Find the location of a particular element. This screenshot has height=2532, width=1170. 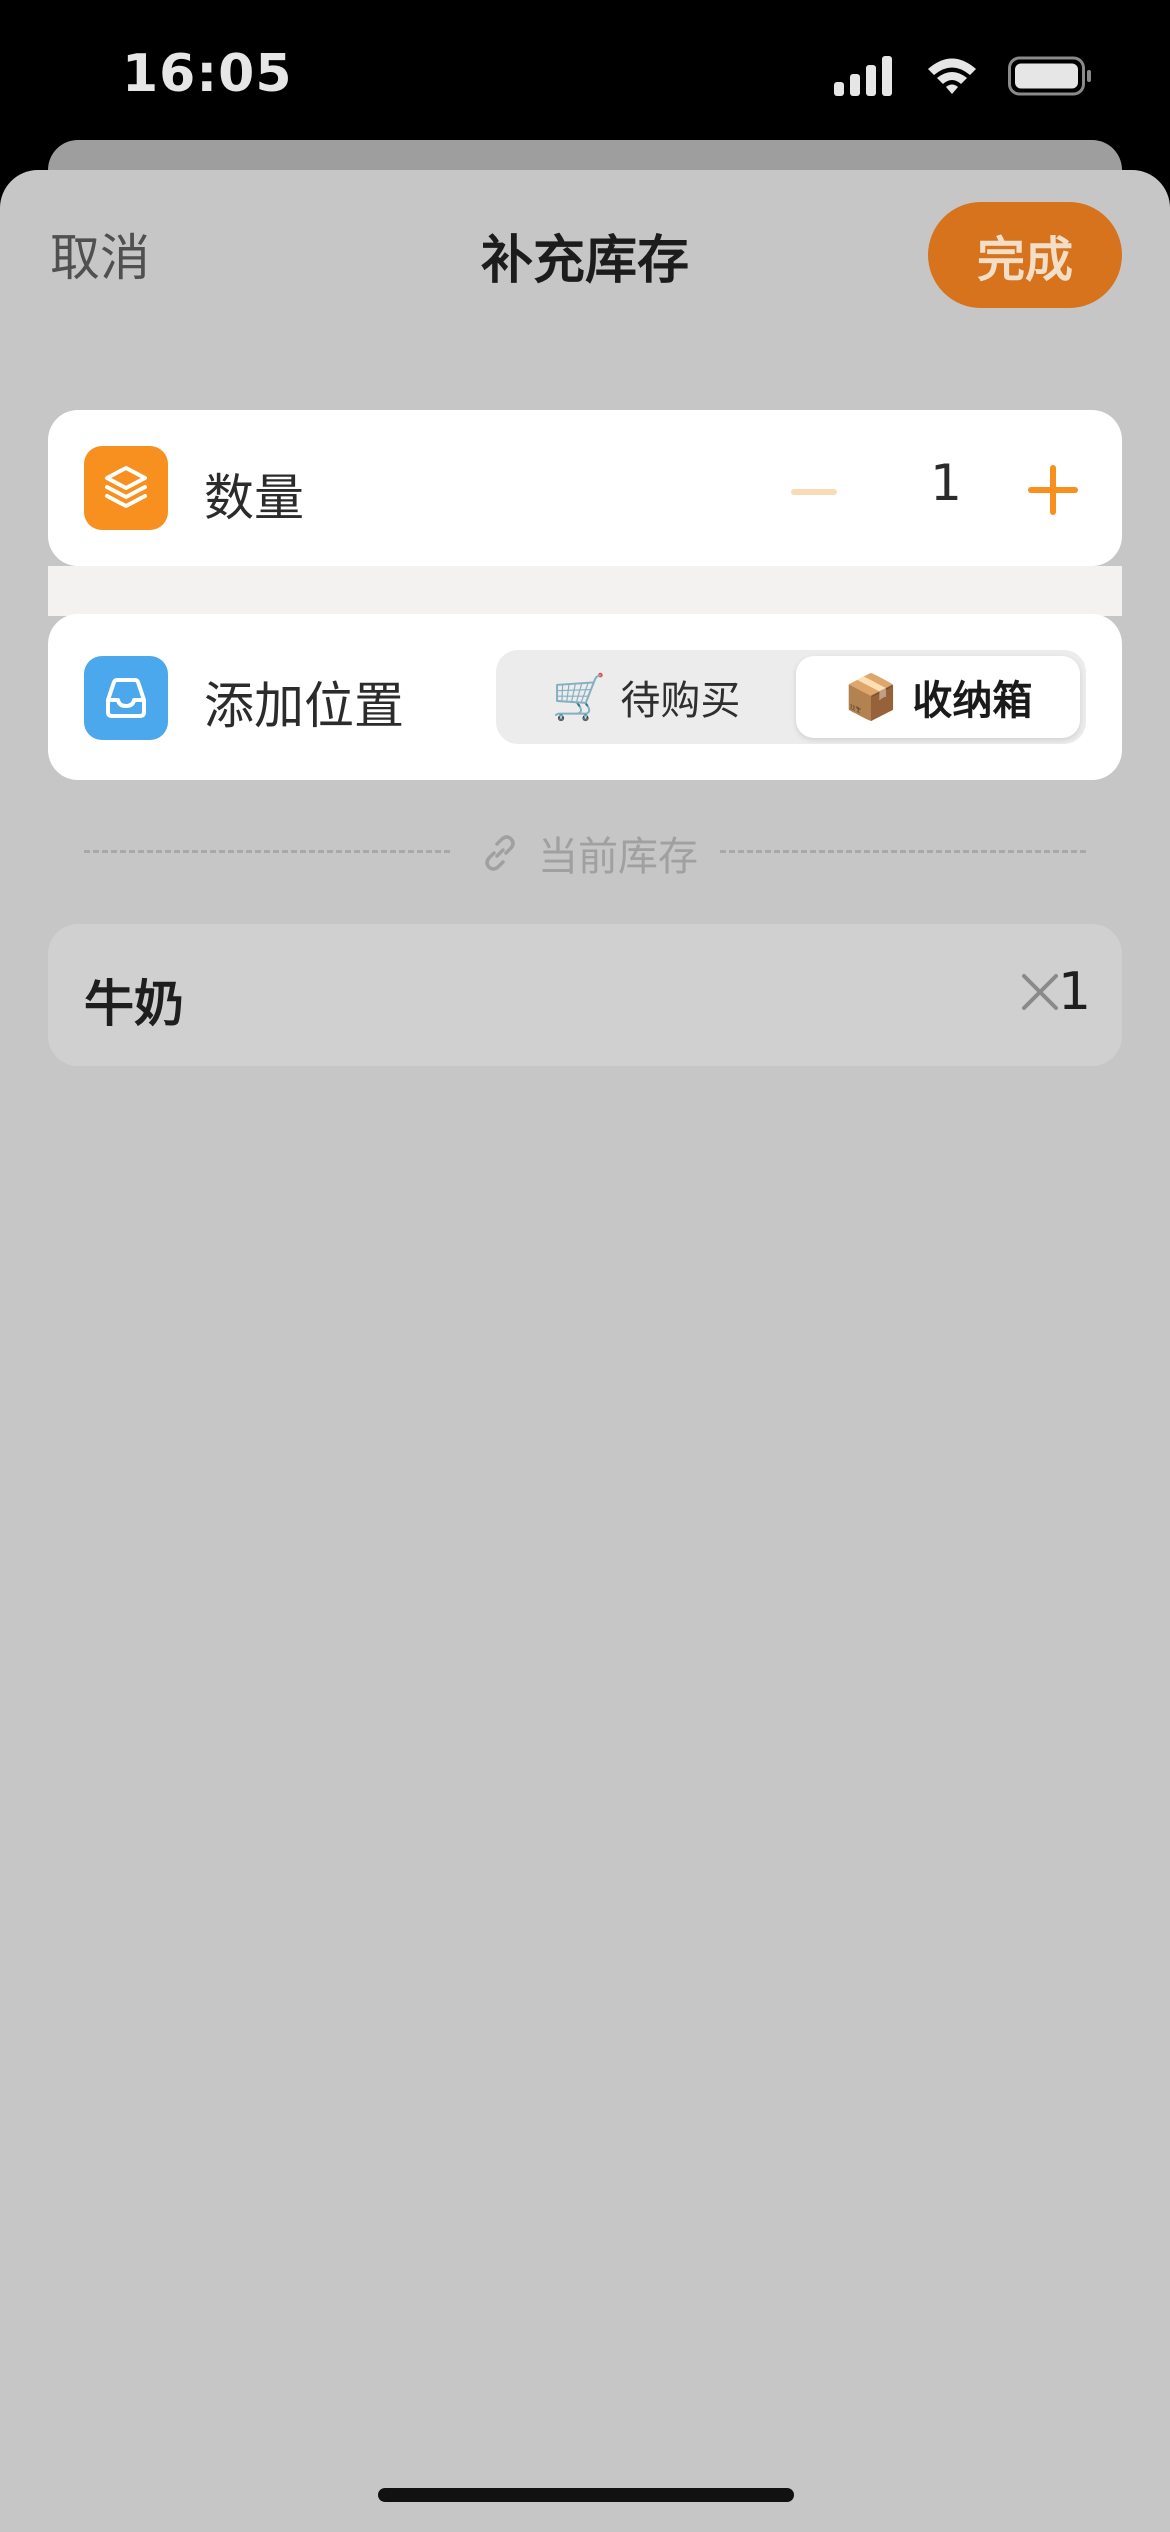

cancel-button: 取消 is located at coordinates (100, 254).